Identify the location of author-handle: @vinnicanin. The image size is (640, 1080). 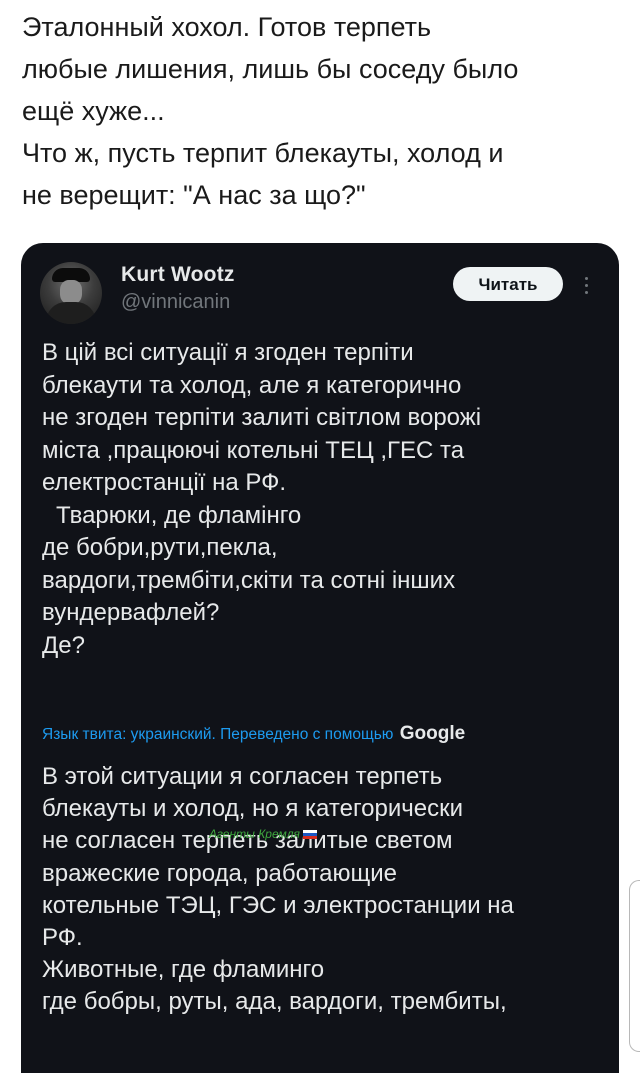
(175, 302).